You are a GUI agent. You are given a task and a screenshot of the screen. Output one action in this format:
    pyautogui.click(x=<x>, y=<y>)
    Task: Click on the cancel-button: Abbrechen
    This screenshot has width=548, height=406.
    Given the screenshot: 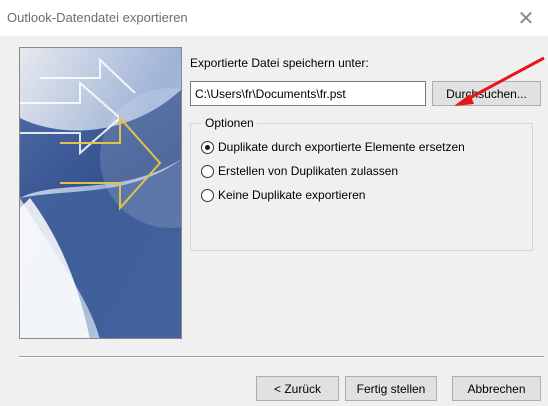 What is the action you would take?
    pyautogui.click(x=496, y=388)
    